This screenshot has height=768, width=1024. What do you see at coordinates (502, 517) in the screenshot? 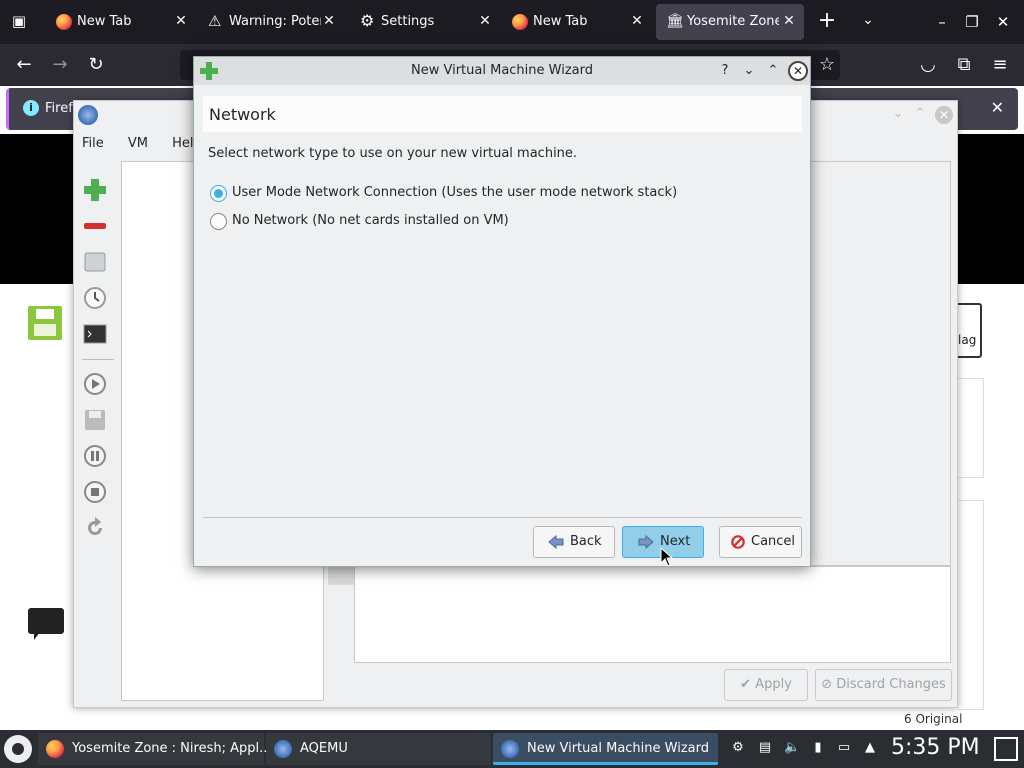
I see `dialog-separator` at bounding box center [502, 517].